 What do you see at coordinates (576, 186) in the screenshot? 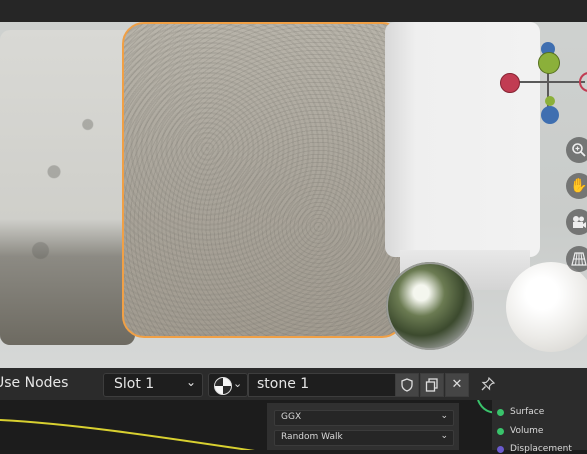
I see `pan-hand-icon: ✋` at bounding box center [576, 186].